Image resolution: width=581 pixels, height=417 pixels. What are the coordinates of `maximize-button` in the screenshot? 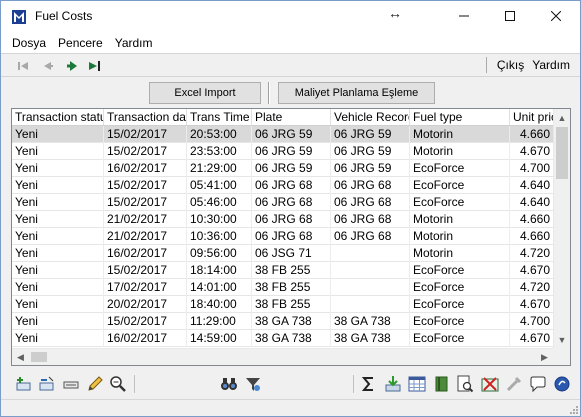 It's located at (510, 16).